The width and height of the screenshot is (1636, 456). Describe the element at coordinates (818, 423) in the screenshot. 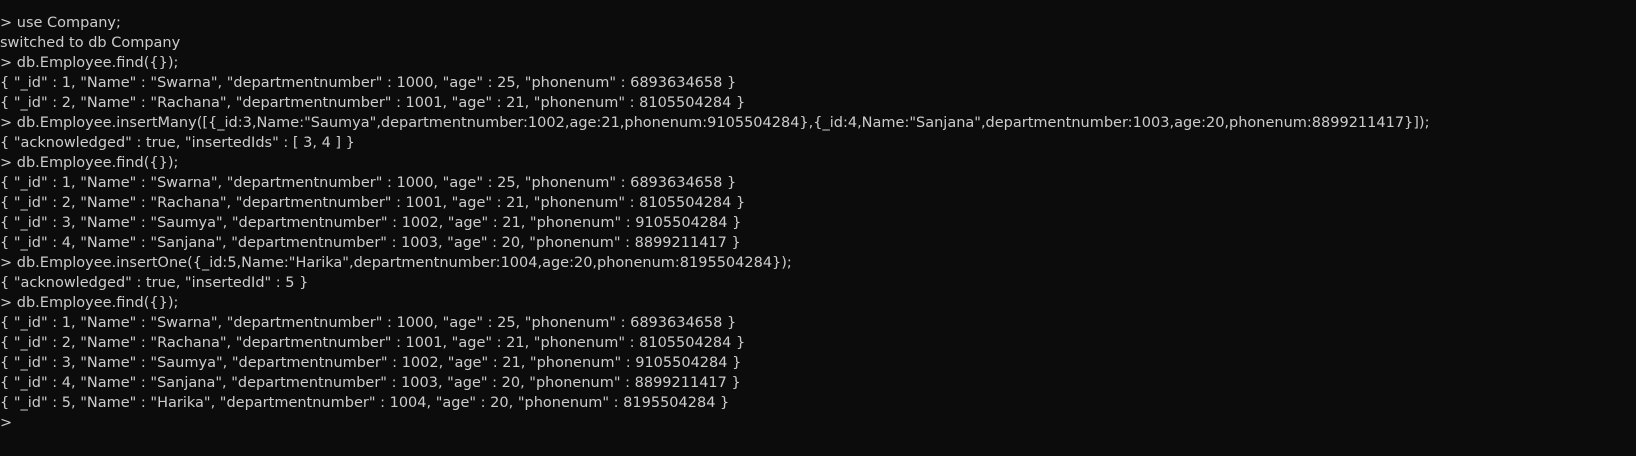

I see `terminal-prompt: >` at that location.